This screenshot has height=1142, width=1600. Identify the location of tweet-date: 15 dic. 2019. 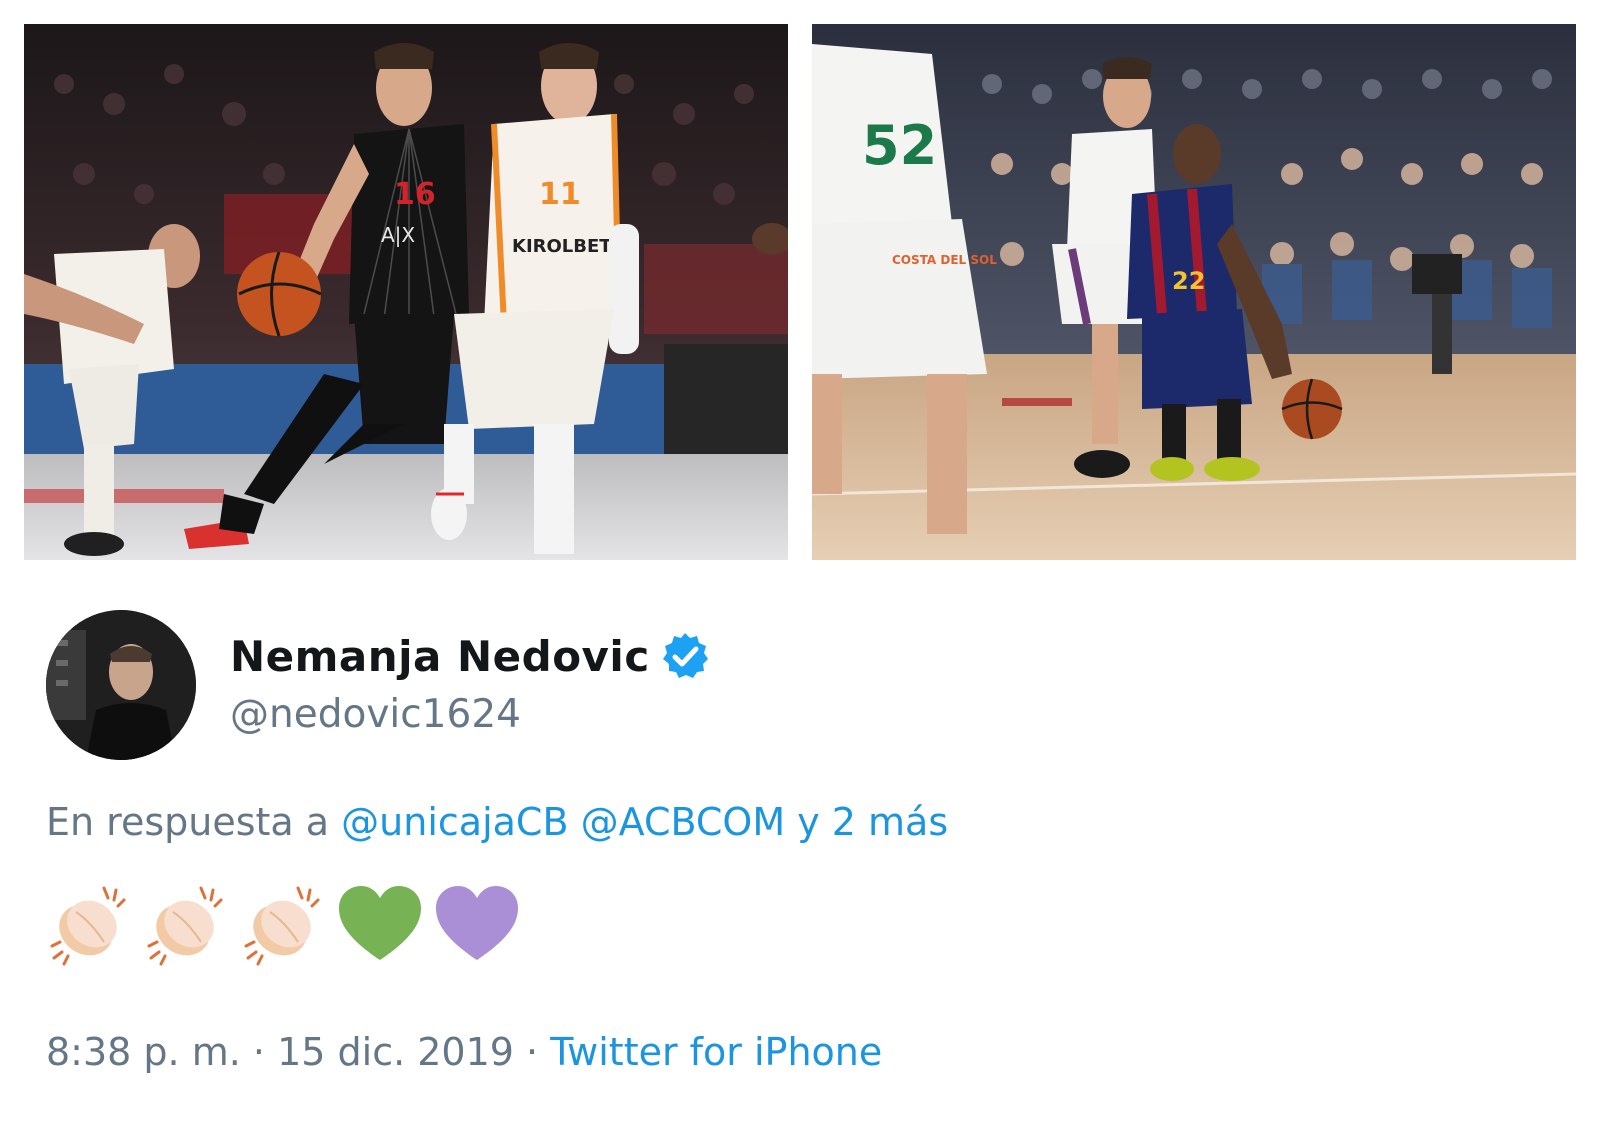
(395, 1052).